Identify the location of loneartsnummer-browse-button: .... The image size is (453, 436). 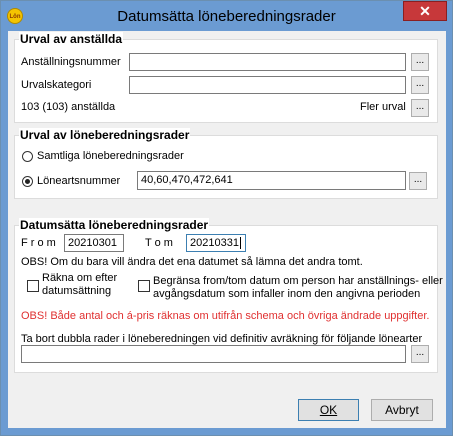
(418, 181).